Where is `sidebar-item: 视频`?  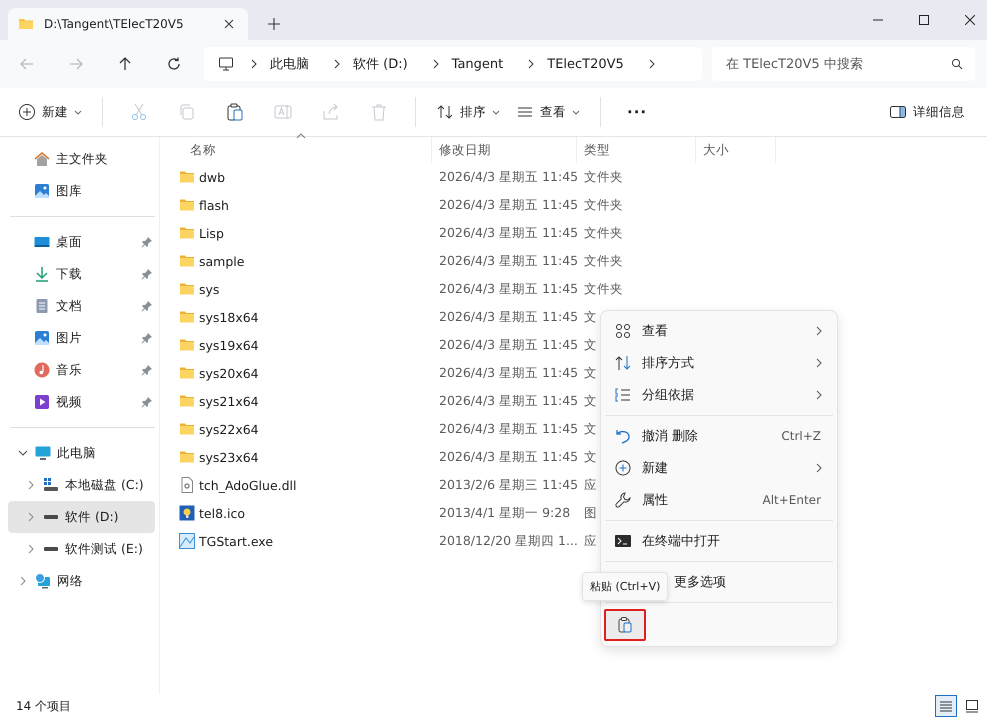
sidebar-item: 视频 is located at coordinates (81, 402).